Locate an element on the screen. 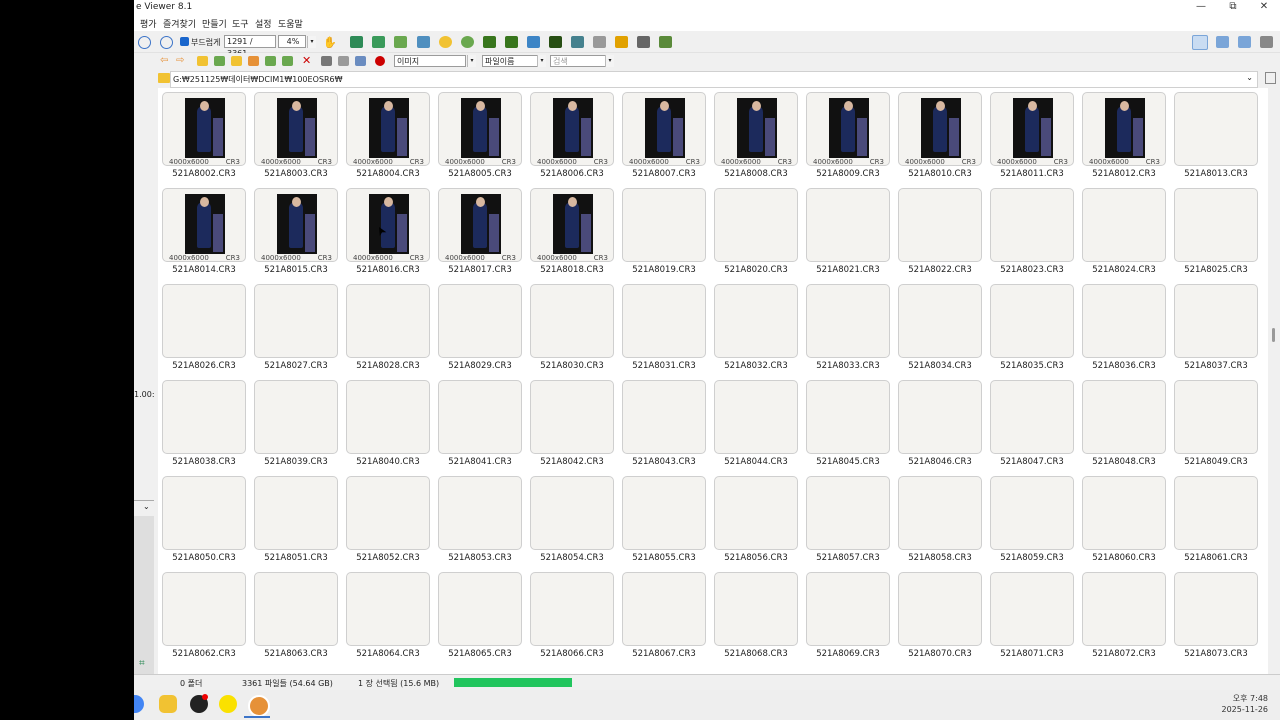 The height and width of the screenshot is (720, 1280). thumbnail-item: 521A8024.CR3 is located at coordinates (1124, 232).